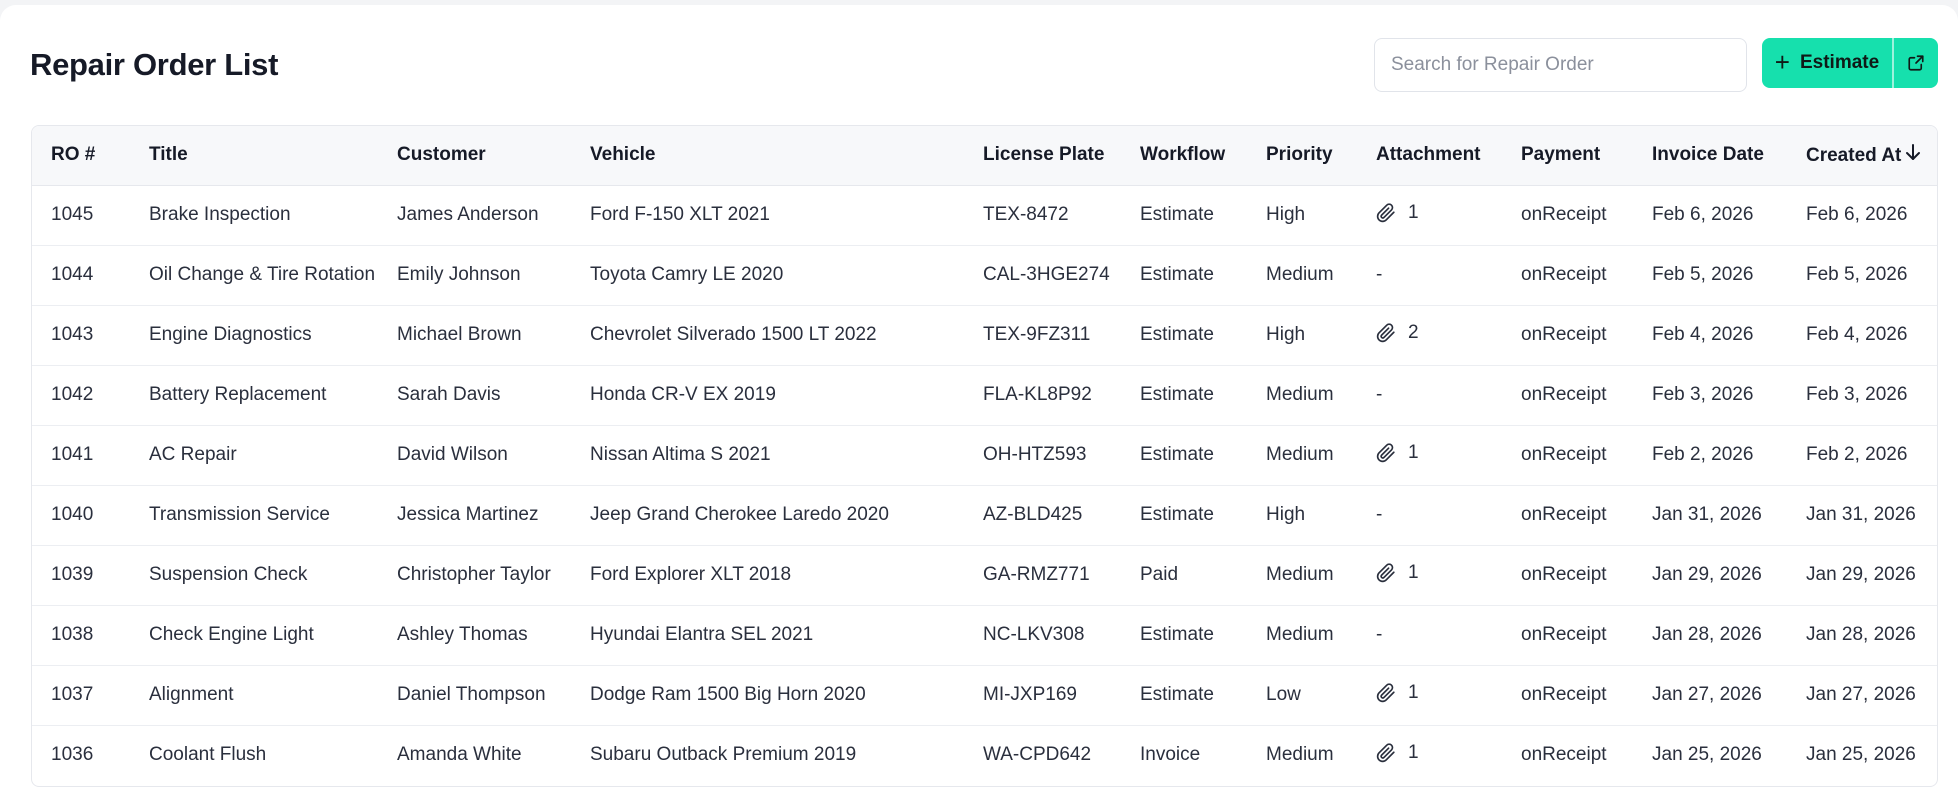 Image resolution: width=1958 pixels, height=803 pixels. Describe the element at coordinates (81, 156) in the screenshot. I see `column-header-ro: RO #` at that location.